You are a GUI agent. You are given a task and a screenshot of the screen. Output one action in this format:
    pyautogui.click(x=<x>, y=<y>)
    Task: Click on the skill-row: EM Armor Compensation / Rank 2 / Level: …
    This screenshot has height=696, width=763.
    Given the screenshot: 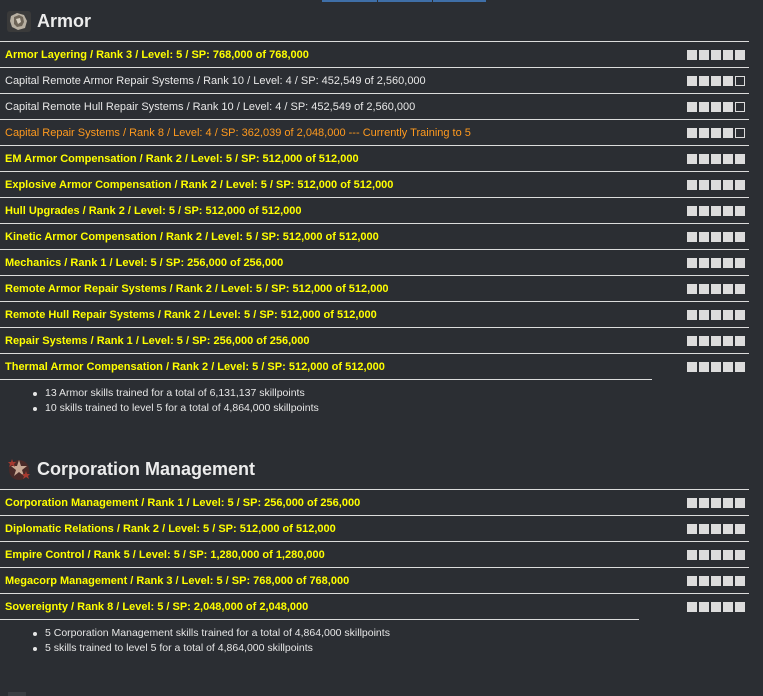 What is the action you would take?
    pyautogui.click(x=374, y=159)
    